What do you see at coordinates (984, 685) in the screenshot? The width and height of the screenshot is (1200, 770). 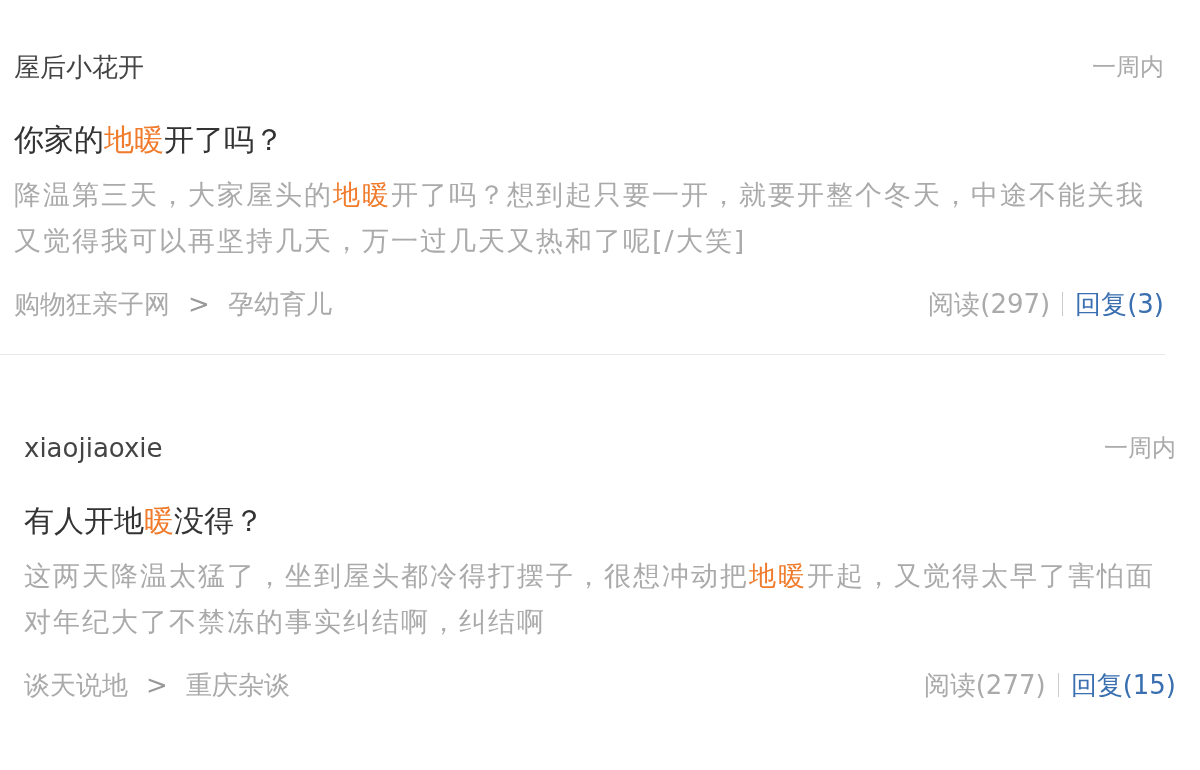 I see `read-count: 阅读(277)` at bounding box center [984, 685].